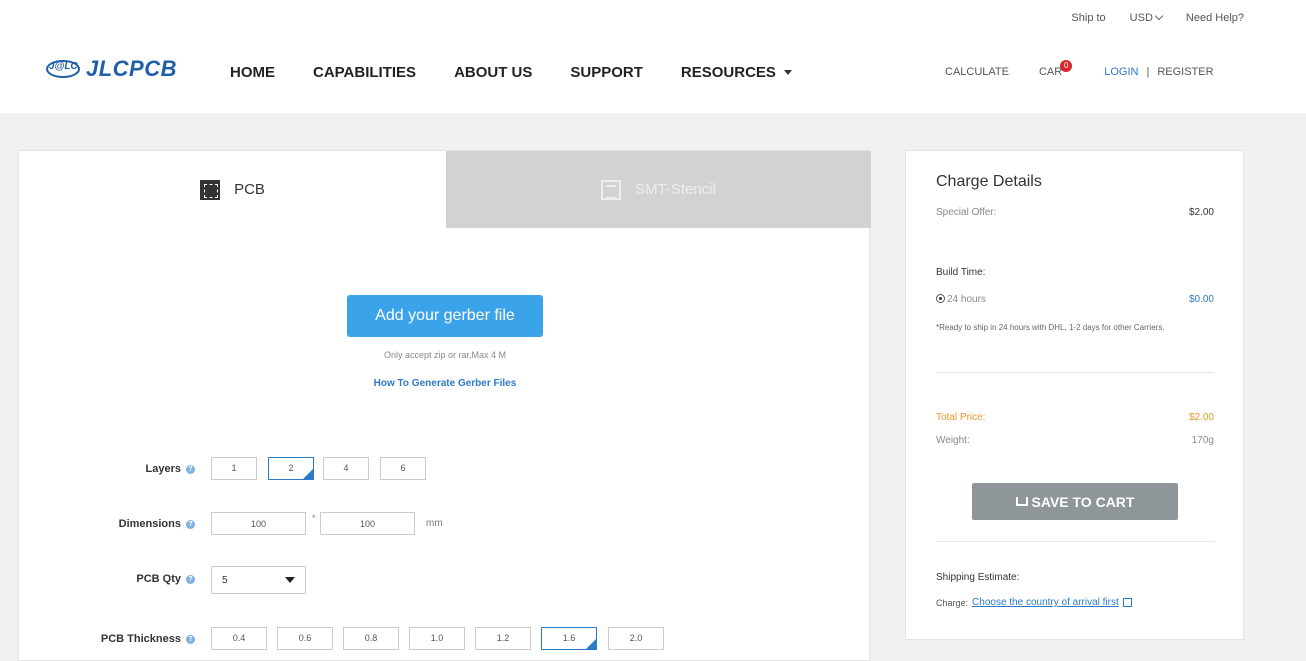 The height and width of the screenshot is (661, 1306). What do you see at coordinates (149, 524) in the screenshot?
I see `dimensions-label-text: Dimensions` at bounding box center [149, 524].